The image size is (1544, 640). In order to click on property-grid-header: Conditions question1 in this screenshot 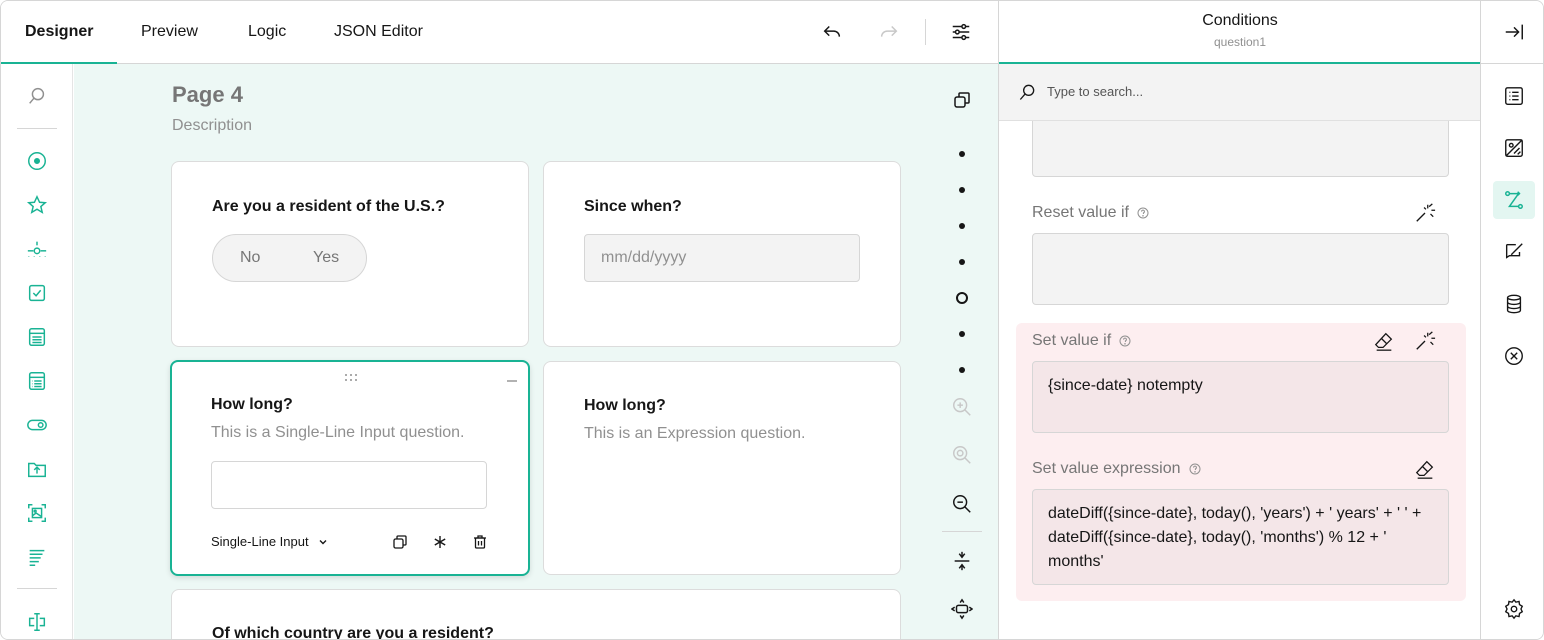, I will do `click(1240, 32)`.